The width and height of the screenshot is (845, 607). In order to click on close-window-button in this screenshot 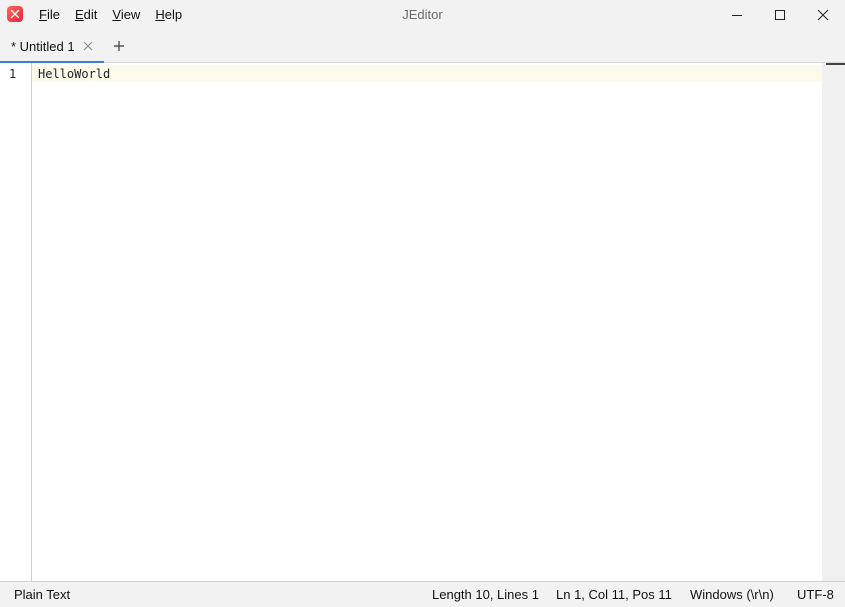, I will do `click(822, 15)`.